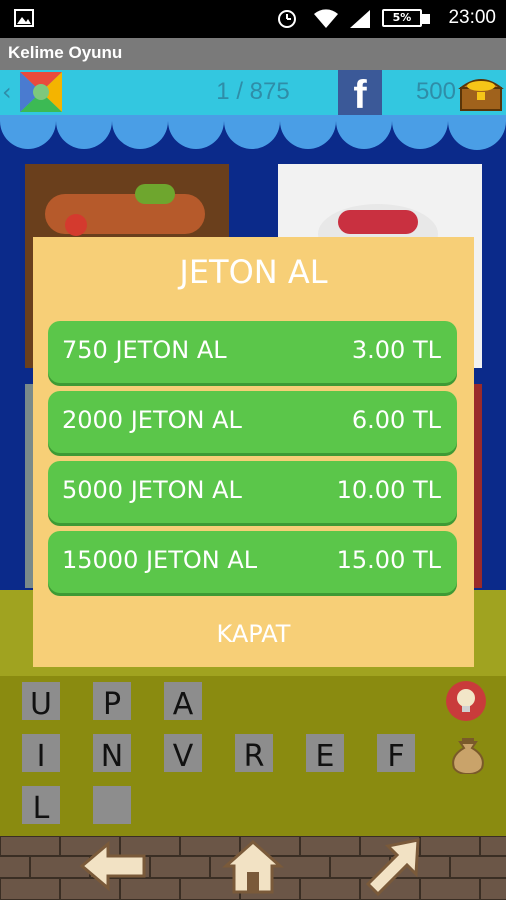 The width and height of the screenshot is (506, 900). Describe the element at coordinates (253, 272) in the screenshot. I see `dialog-title: JETON AL` at that location.